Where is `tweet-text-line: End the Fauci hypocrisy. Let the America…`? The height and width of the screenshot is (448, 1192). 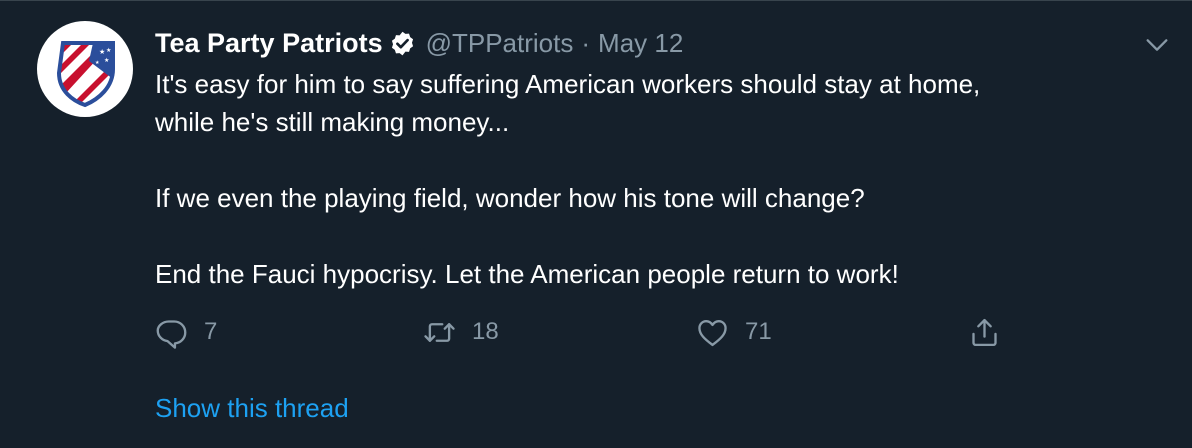
tweet-text-line: End the Fauci hypocrisy. Let the America… is located at coordinates (527, 274).